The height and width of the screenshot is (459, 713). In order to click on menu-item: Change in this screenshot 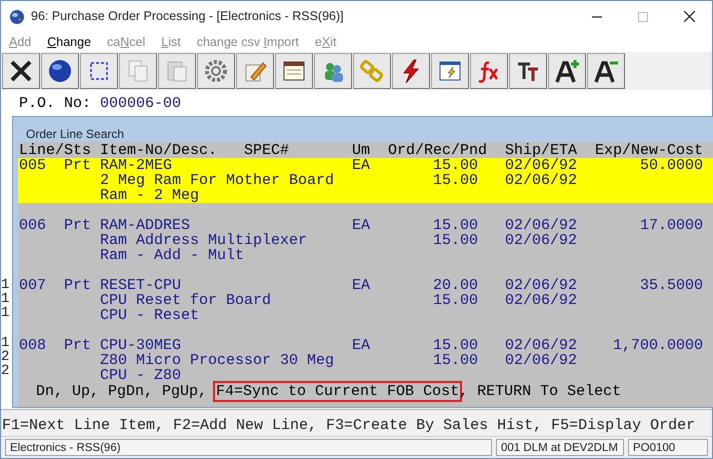, I will do `click(69, 42)`.